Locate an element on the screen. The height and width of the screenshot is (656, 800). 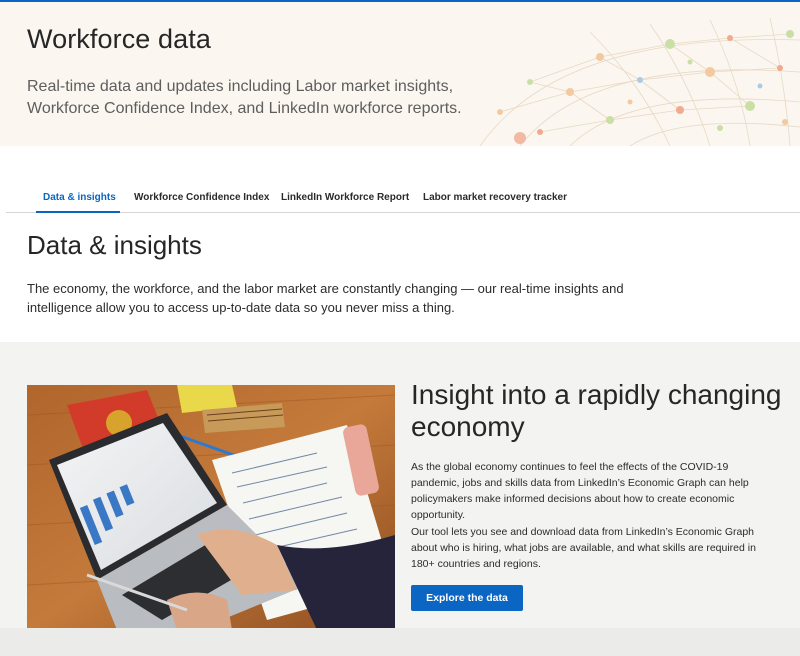
tab-linkedin-workforce-report: LinkedIn Workforce Report is located at coordinates (345, 197).